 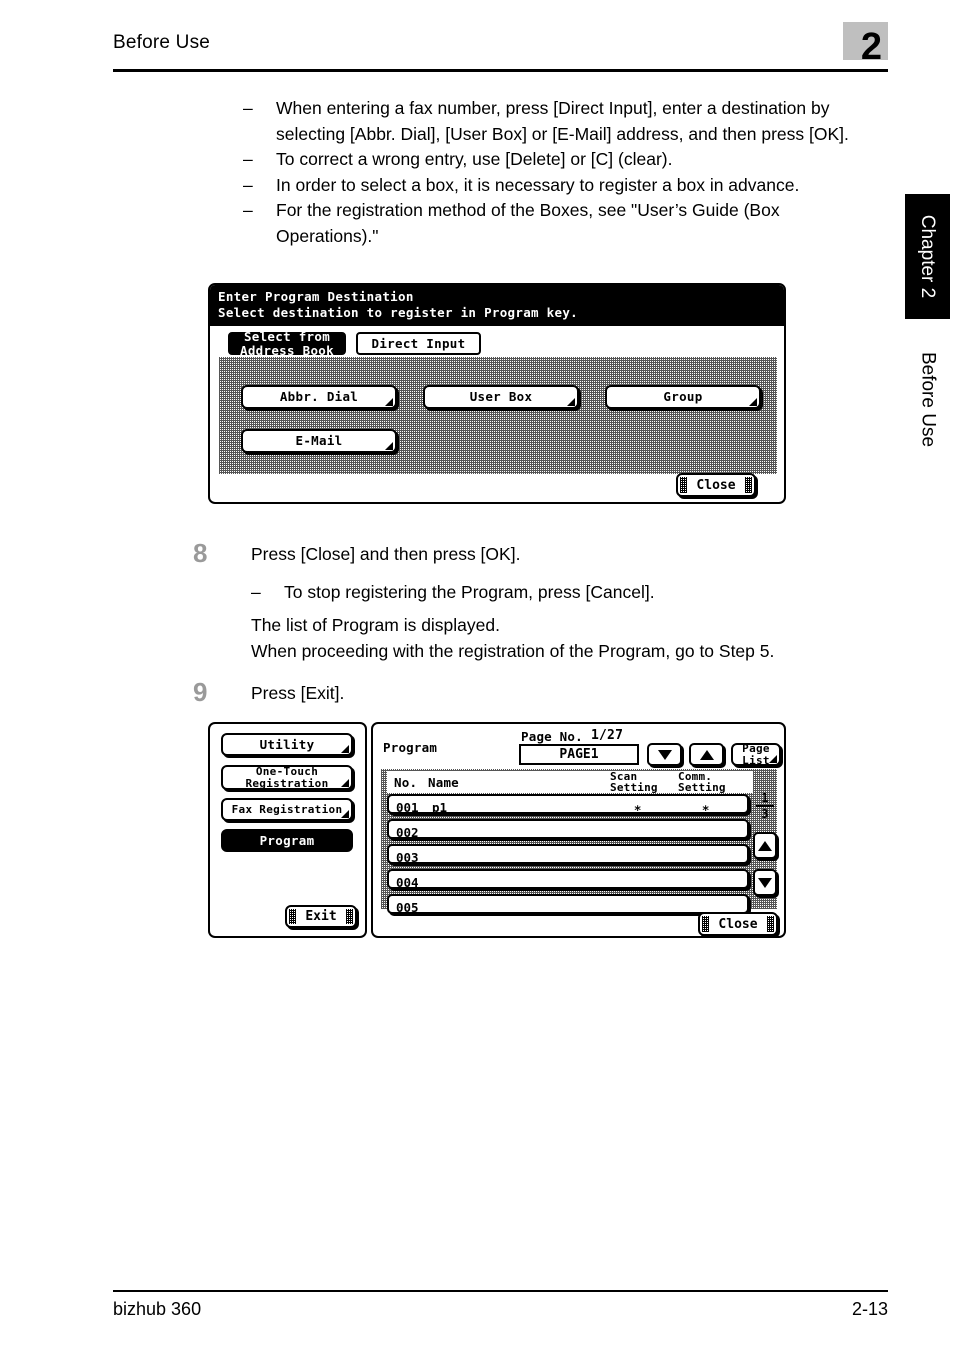 I want to click on row-name: p1, so click(x=440, y=807).